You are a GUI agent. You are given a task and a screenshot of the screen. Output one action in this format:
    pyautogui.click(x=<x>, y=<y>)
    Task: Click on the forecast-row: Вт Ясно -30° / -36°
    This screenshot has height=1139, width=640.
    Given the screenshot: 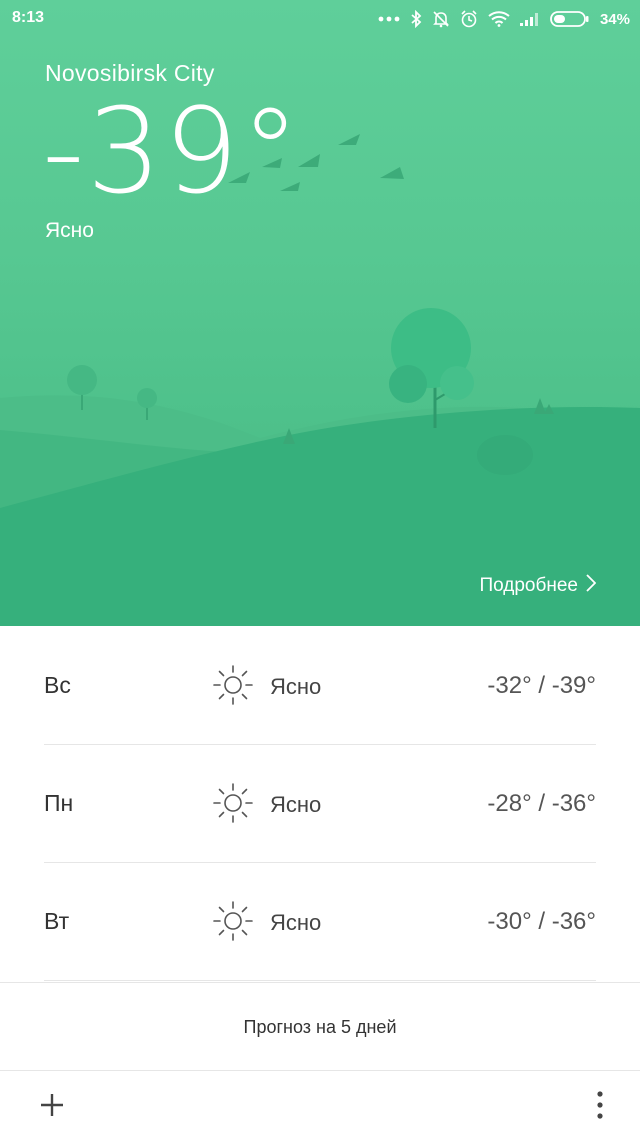 What is the action you would take?
    pyautogui.click(x=320, y=921)
    